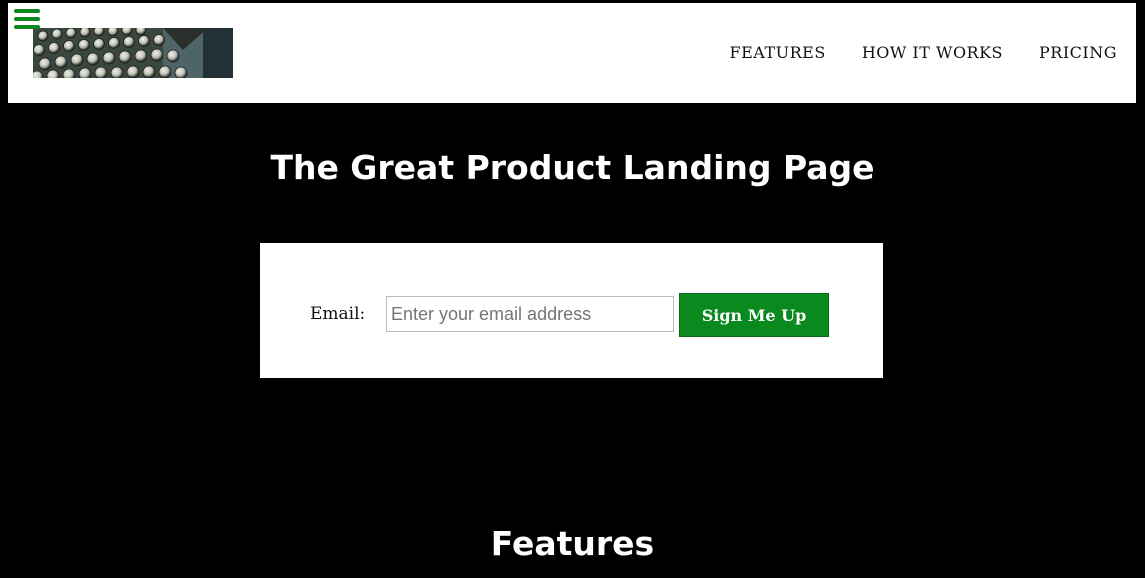 The height and width of the screenshot is (578, 1145). What do you see at coordinates (778, 52) in the screenshot?
I see `nav-link-features: FEATURES` at bounding box center [778, 52].